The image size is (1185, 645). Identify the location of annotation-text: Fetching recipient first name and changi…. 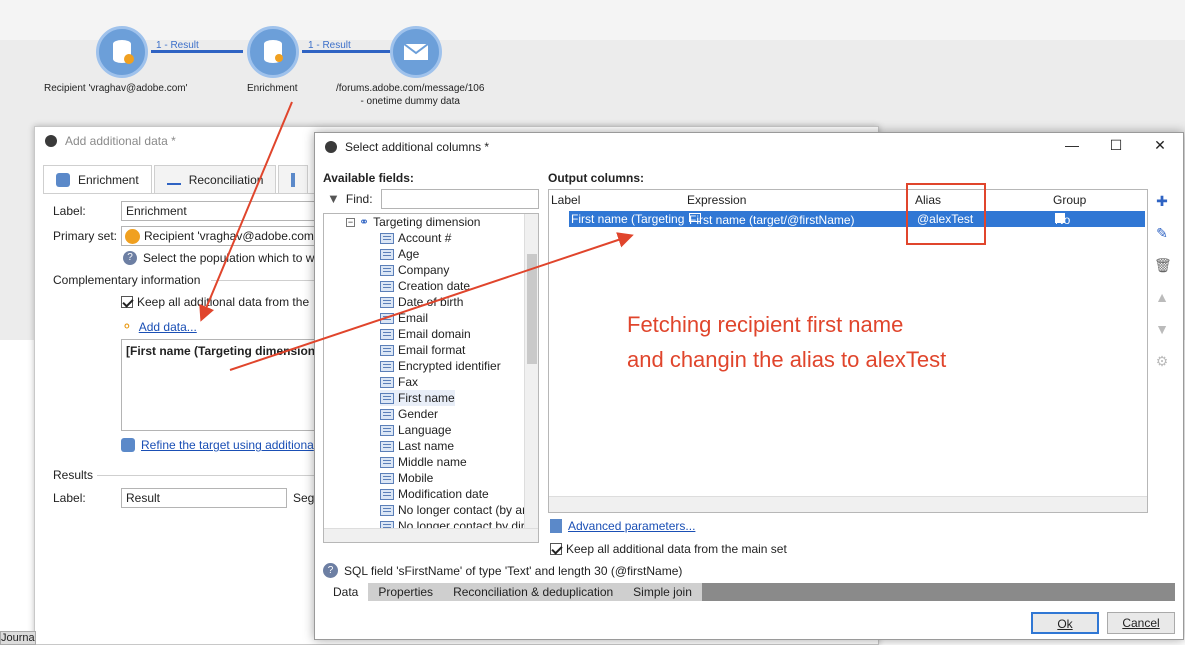
(786, 342).